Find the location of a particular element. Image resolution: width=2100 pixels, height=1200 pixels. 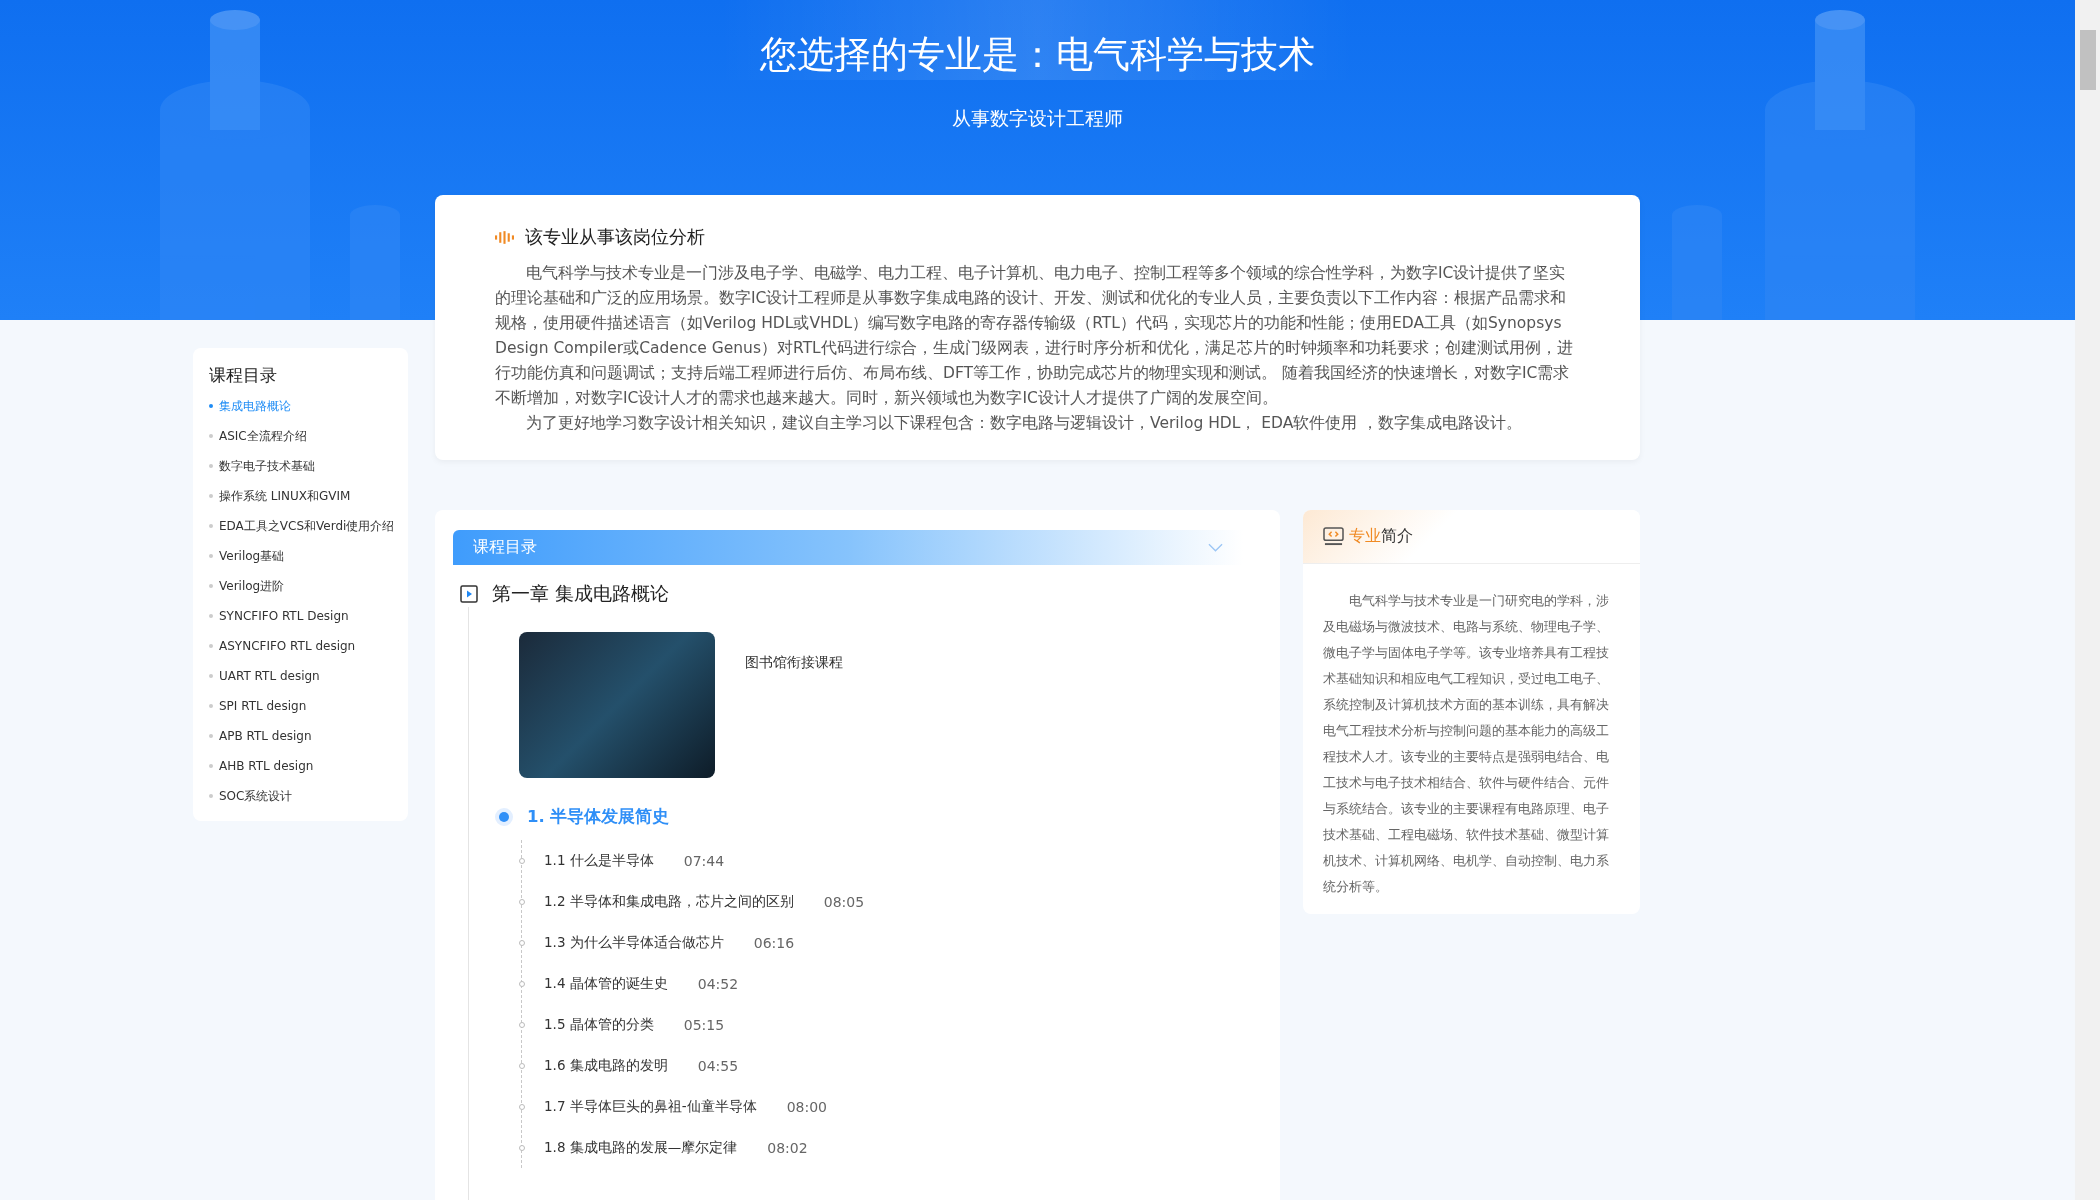

sidebar-item: 数字电子技术基础 is located at coordinates (308, 466).